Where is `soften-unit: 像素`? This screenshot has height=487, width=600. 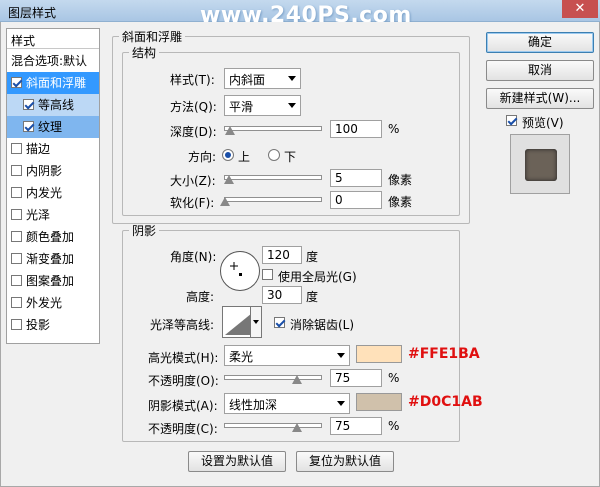 soften-unit: 像素 is located at coordinates (400, 202).